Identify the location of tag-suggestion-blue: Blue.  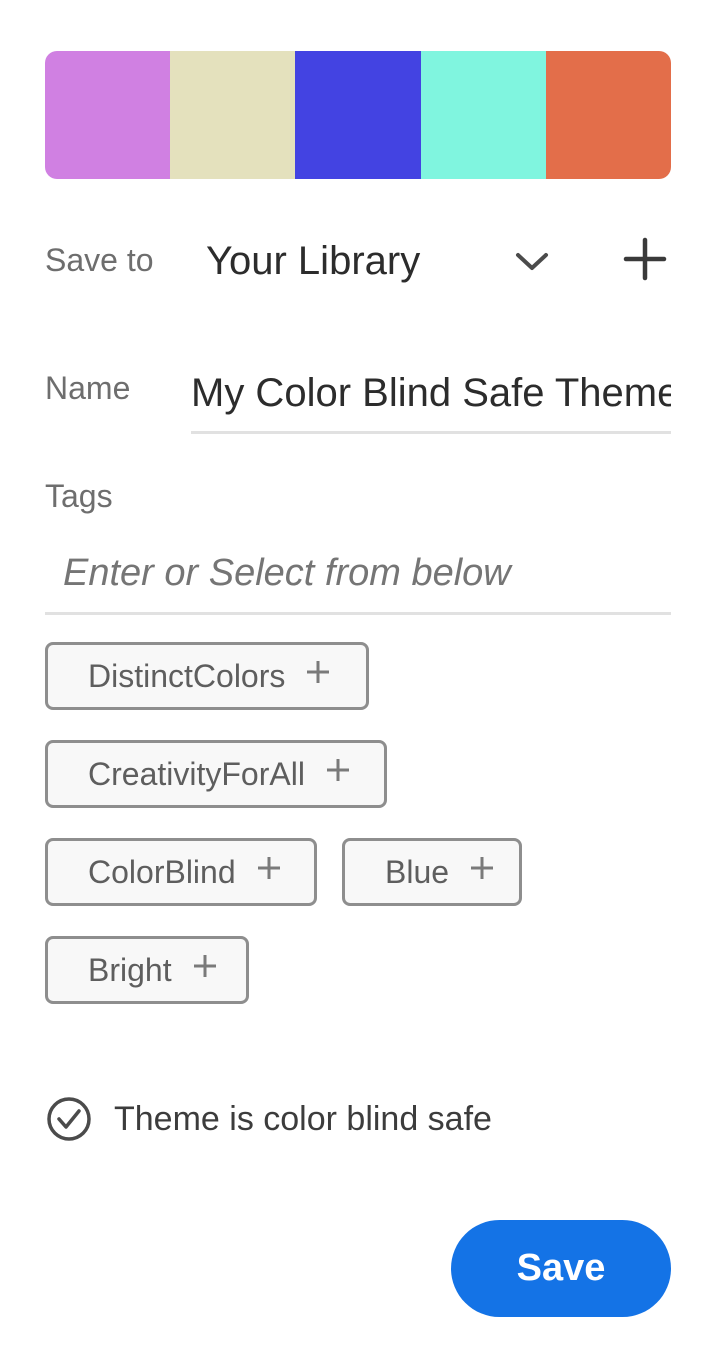
(432, 872).